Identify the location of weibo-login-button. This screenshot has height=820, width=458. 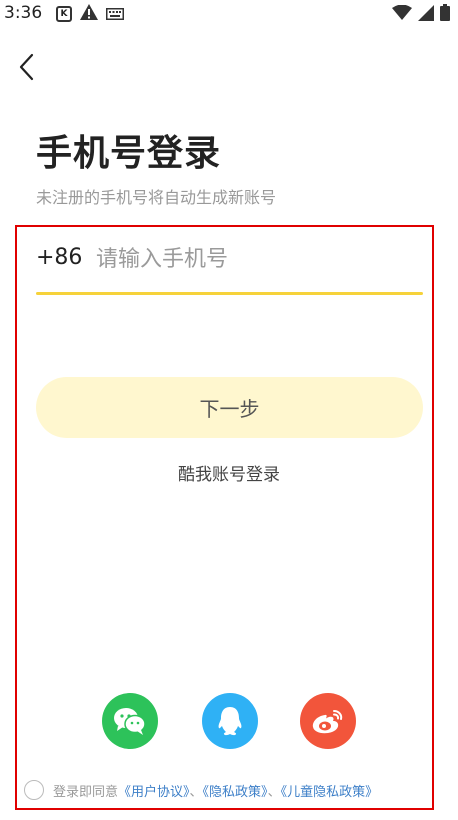
(328, 721).